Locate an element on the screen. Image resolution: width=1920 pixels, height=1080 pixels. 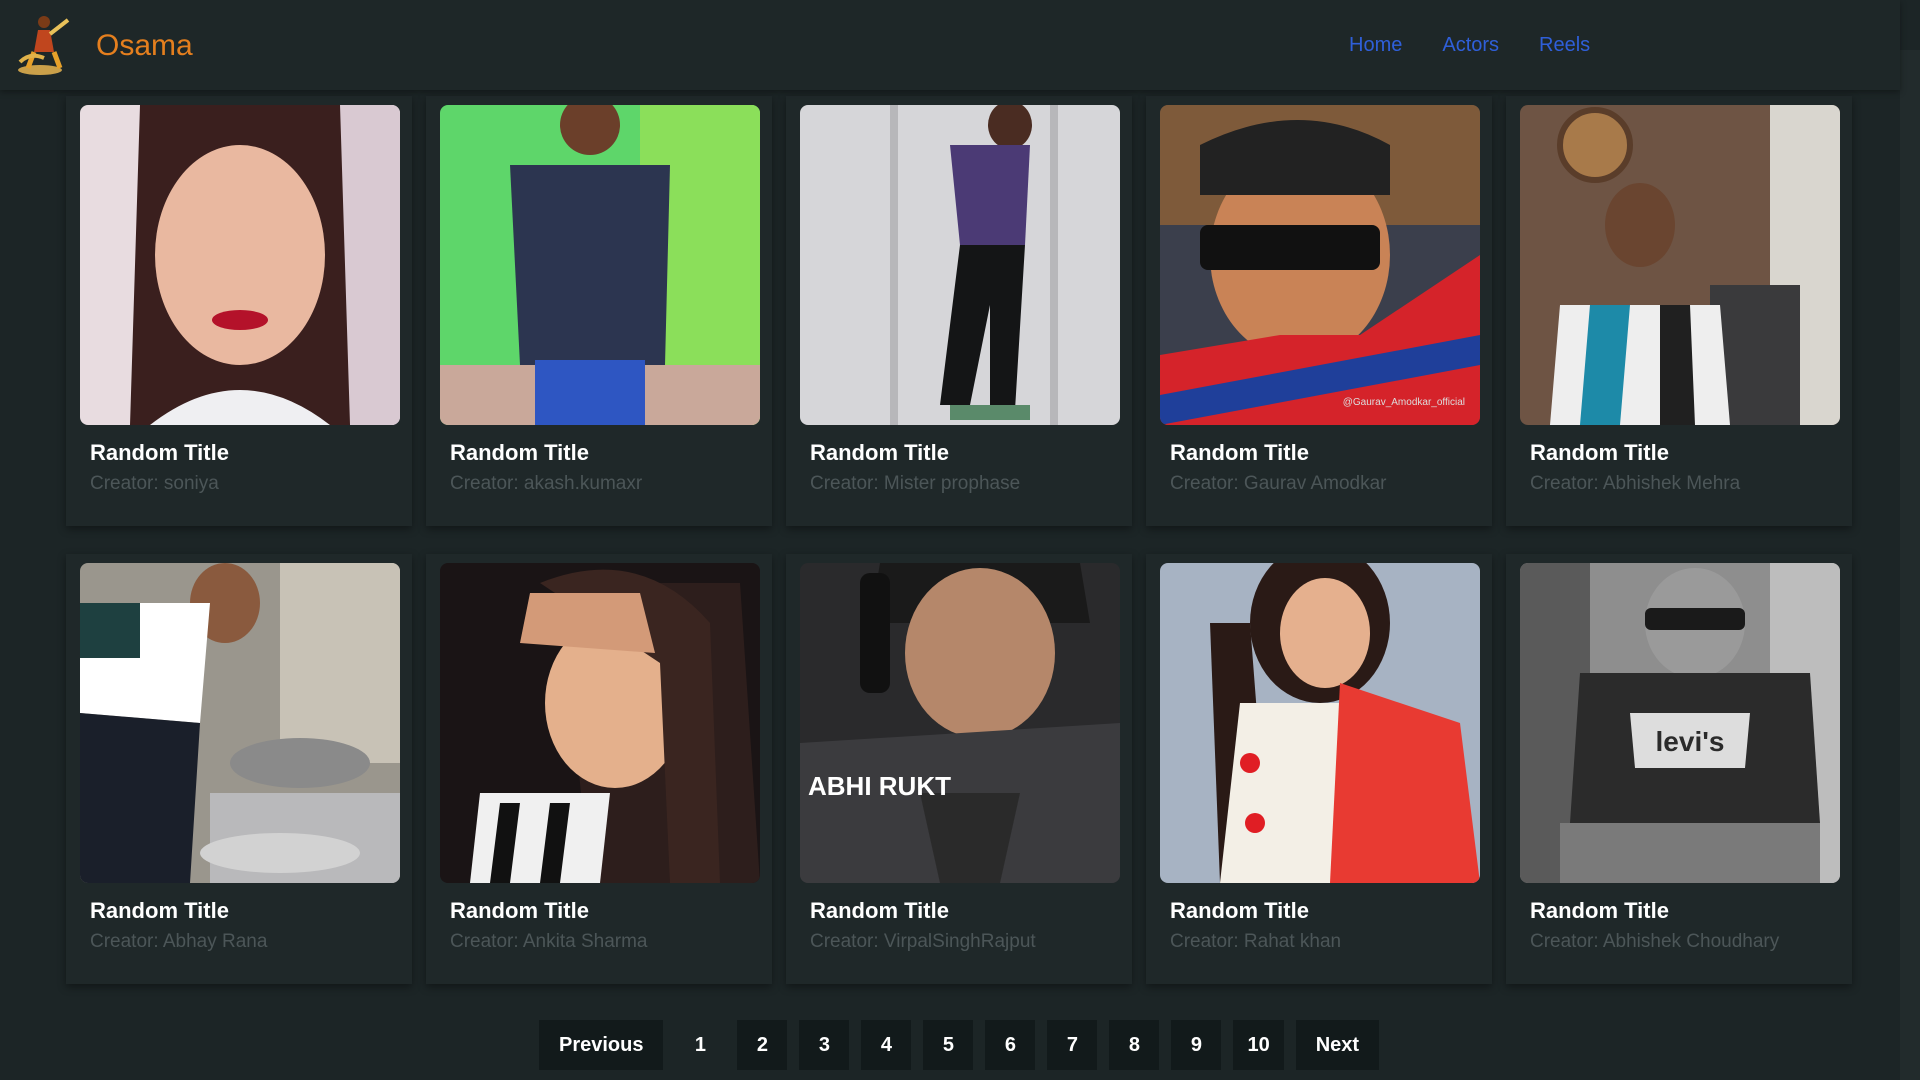
video-card: Random Title Creator: Rahat khan is located at coordinates (1319, 769).